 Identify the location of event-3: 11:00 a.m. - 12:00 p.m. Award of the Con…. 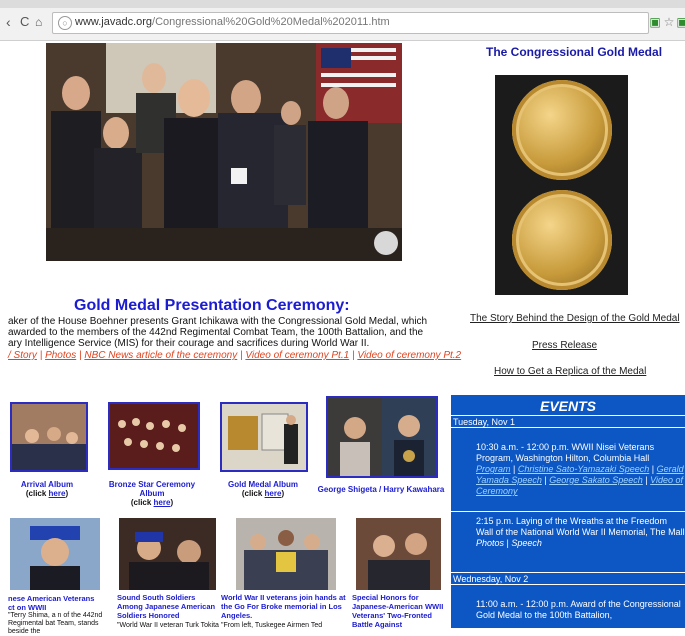
(580, 610).